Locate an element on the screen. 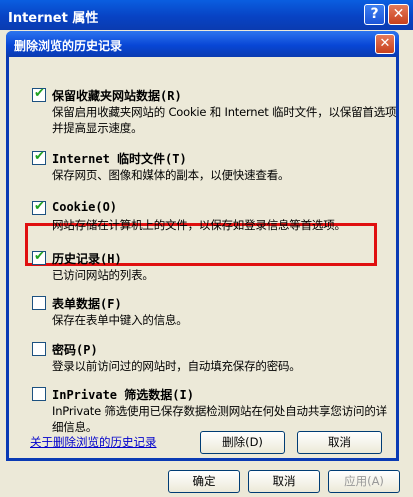  option-label: 保留收藏夹网站数据(R) is located at coordinates (117, 96).